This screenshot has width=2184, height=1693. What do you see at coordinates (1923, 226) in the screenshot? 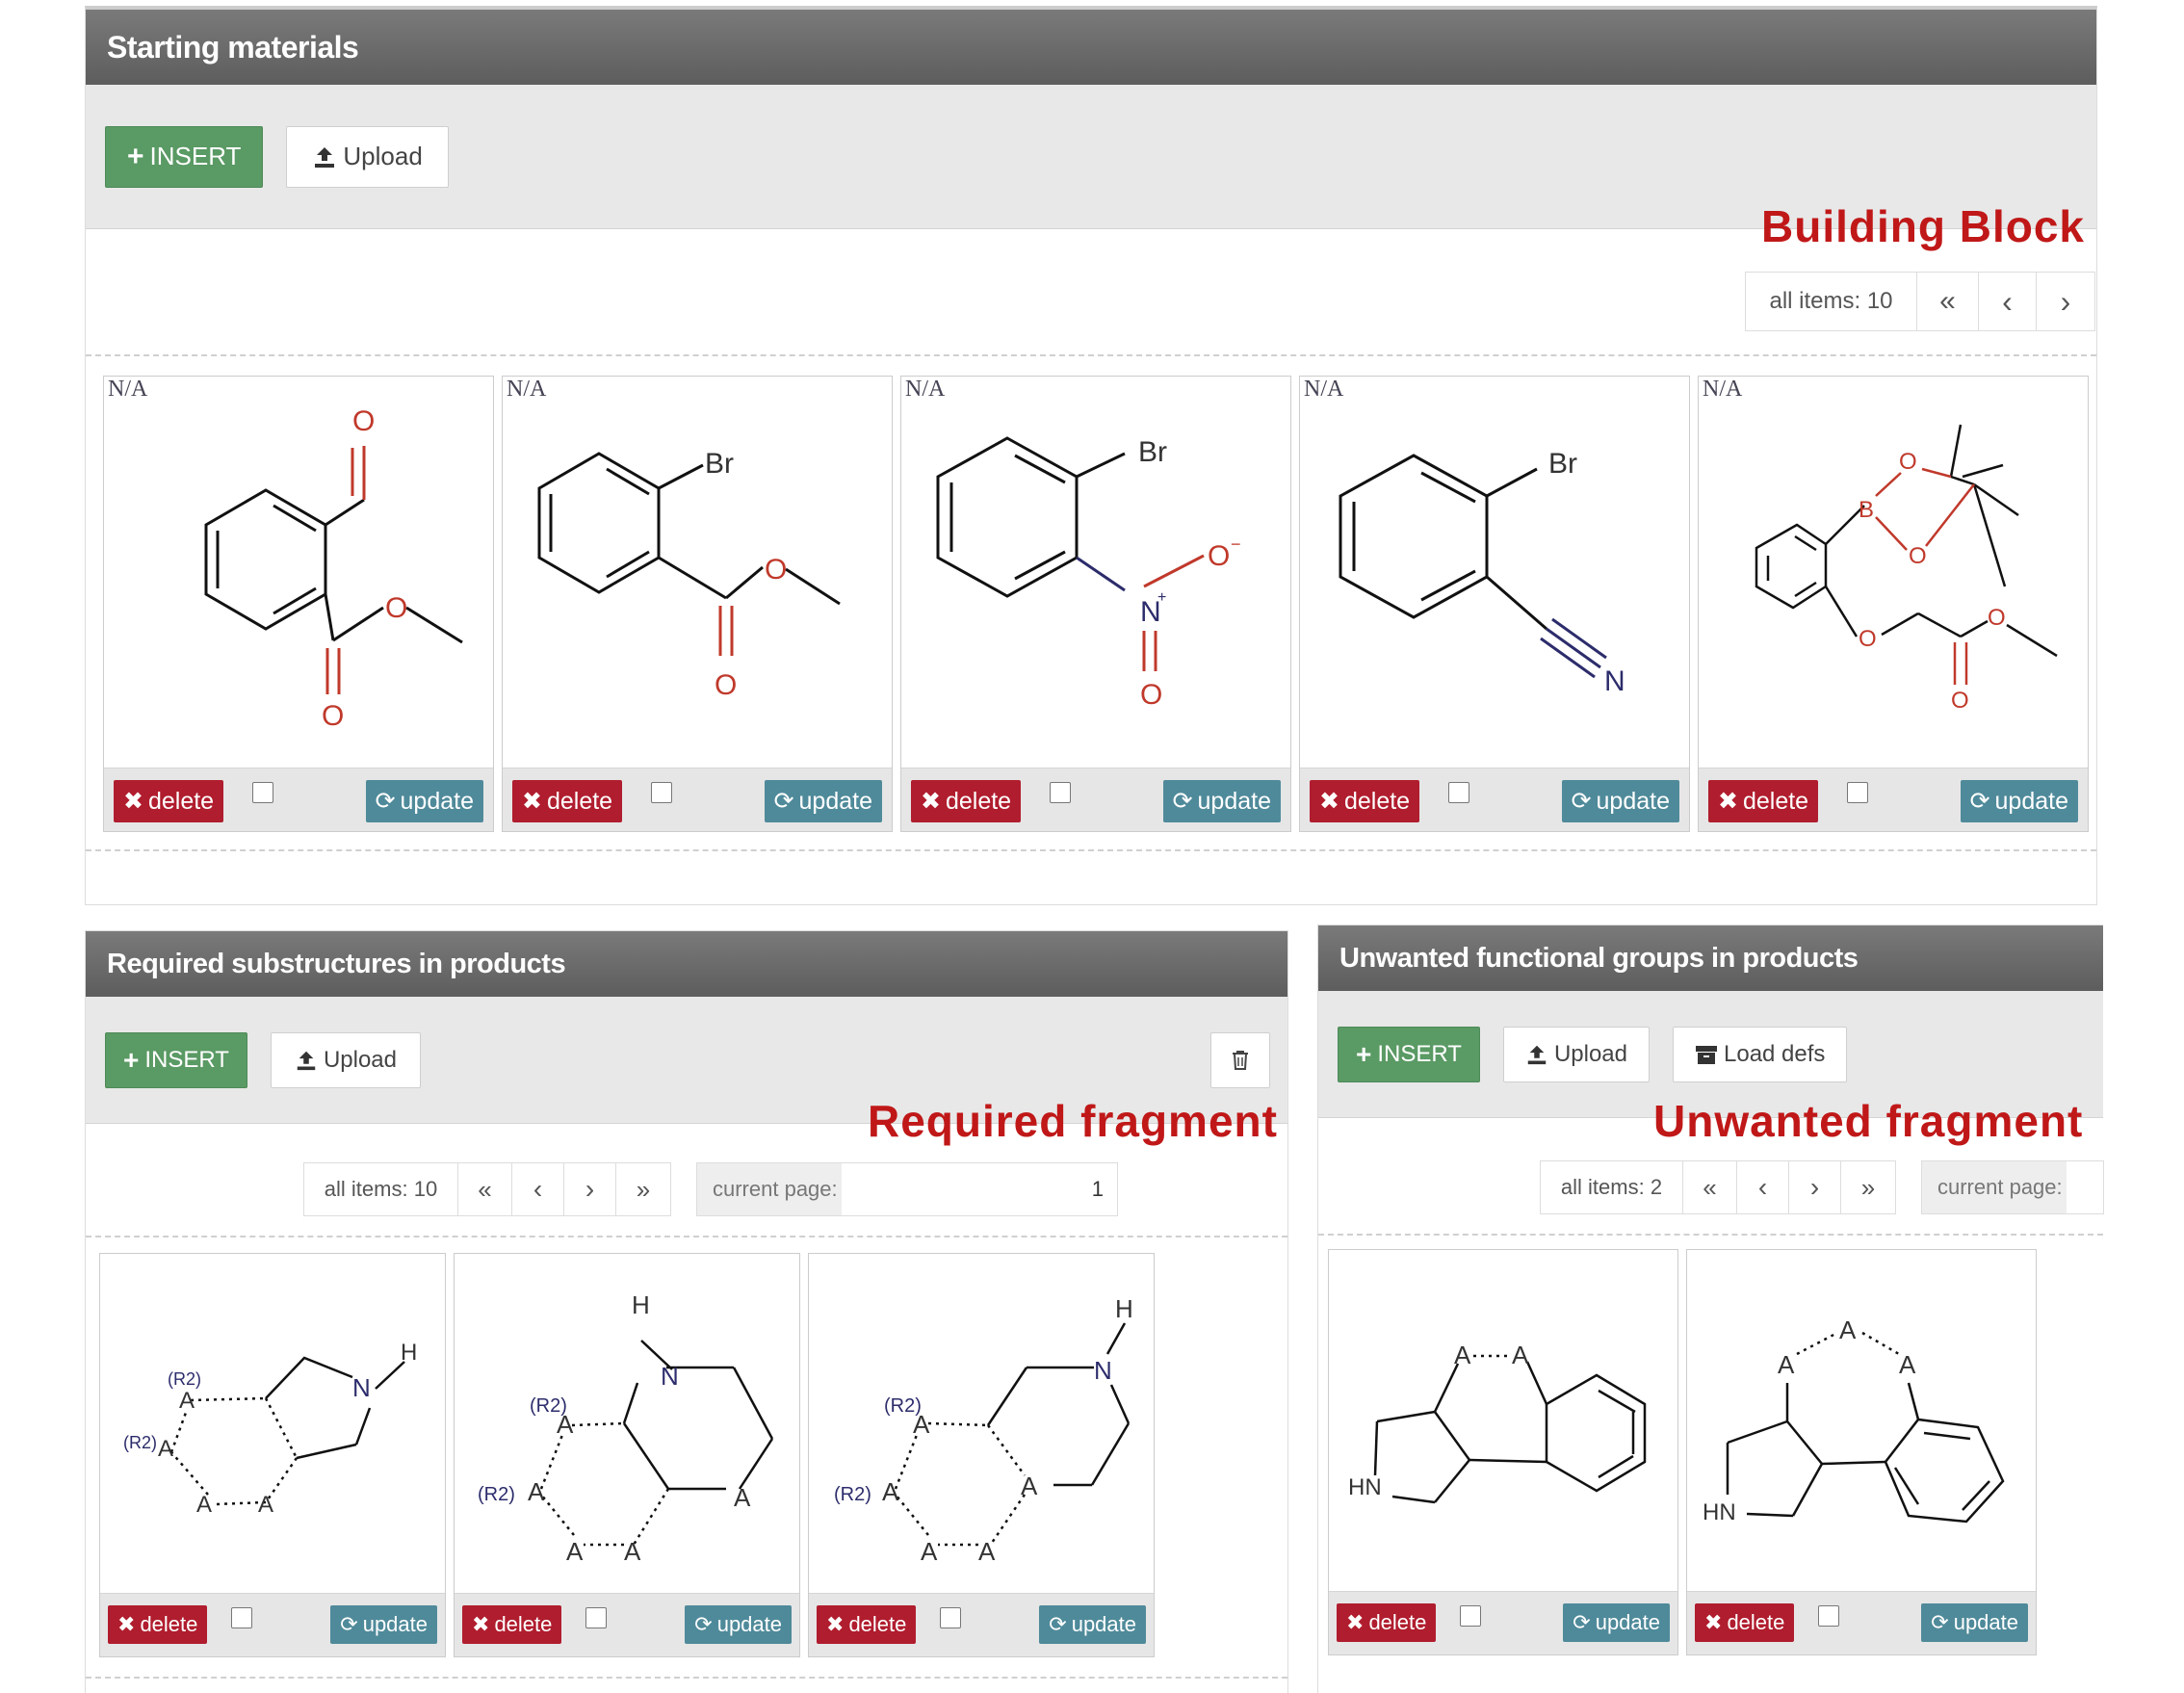
I see `building-block-annotation: Building Block` at bounding box center [1923, 226].